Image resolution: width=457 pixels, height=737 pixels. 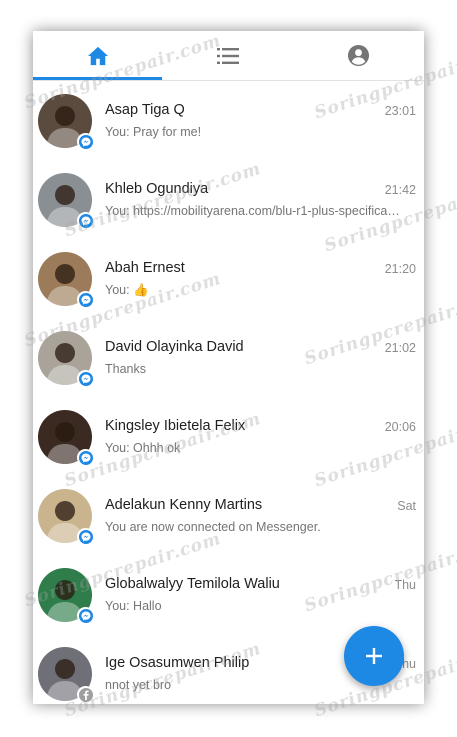 I want to click on contact-name: David Olayinka David, so click(x=174, y=347).